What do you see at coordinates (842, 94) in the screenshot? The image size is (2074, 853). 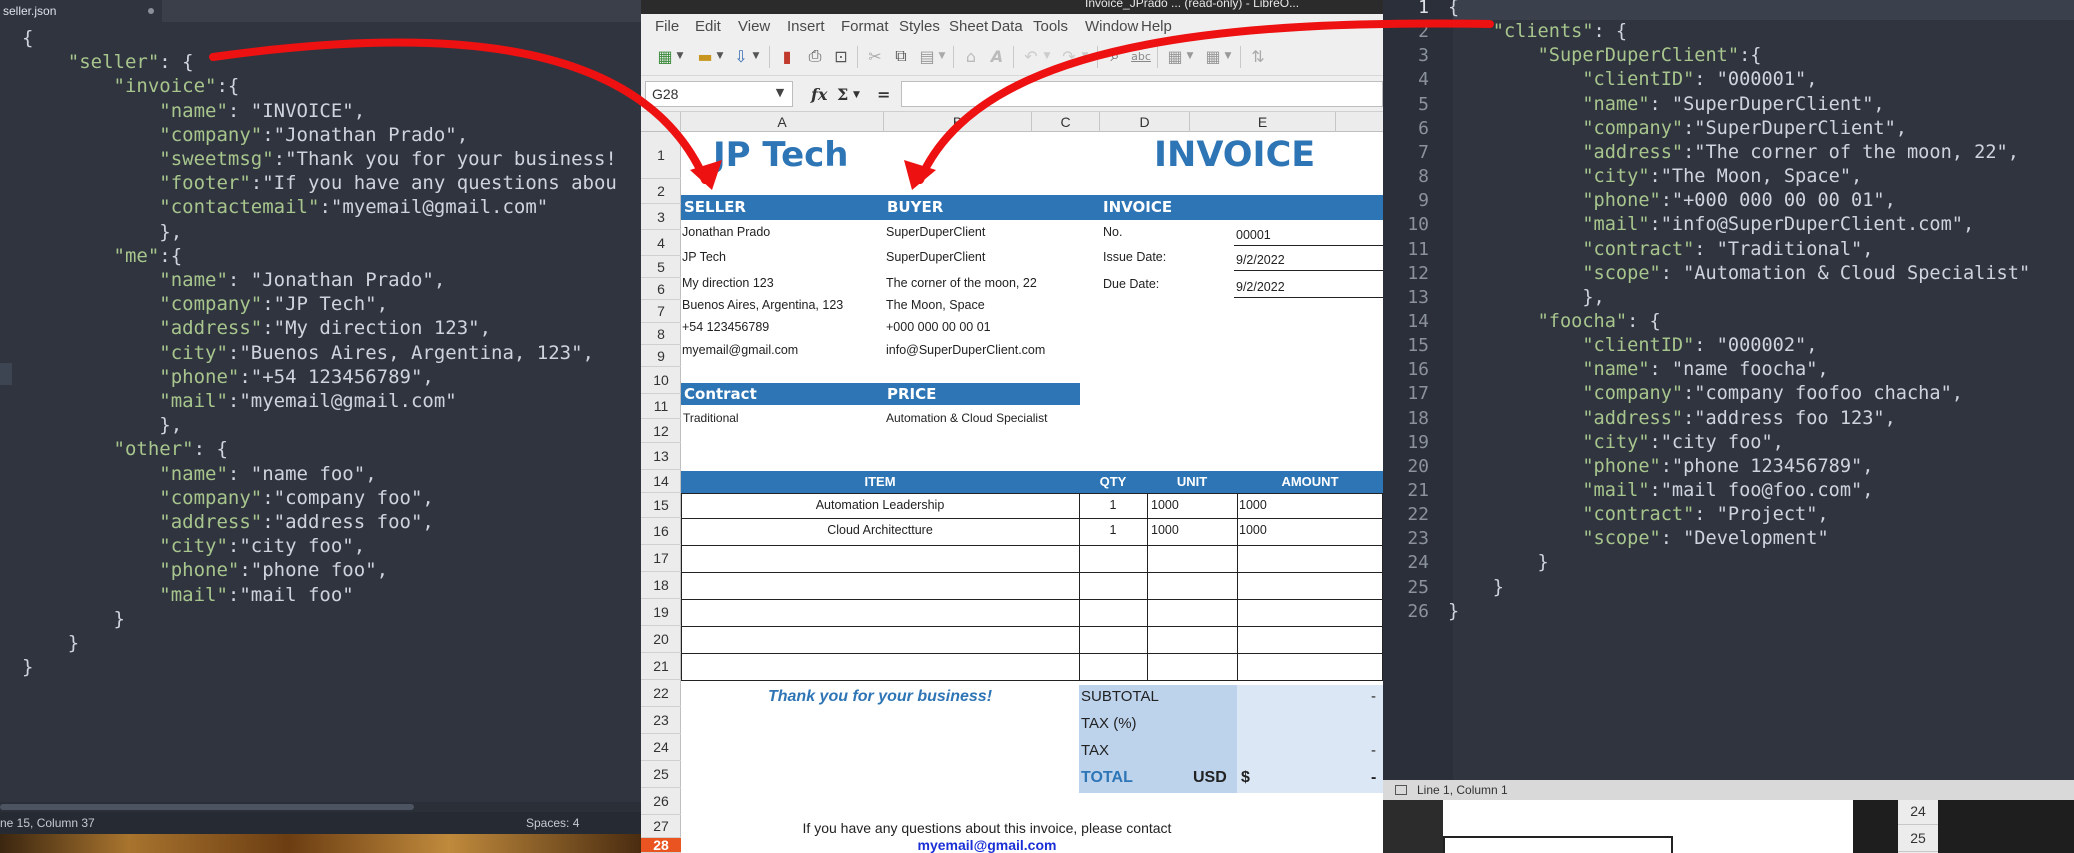 I see `sum-button: Σ` at bounding box center [842, 94].